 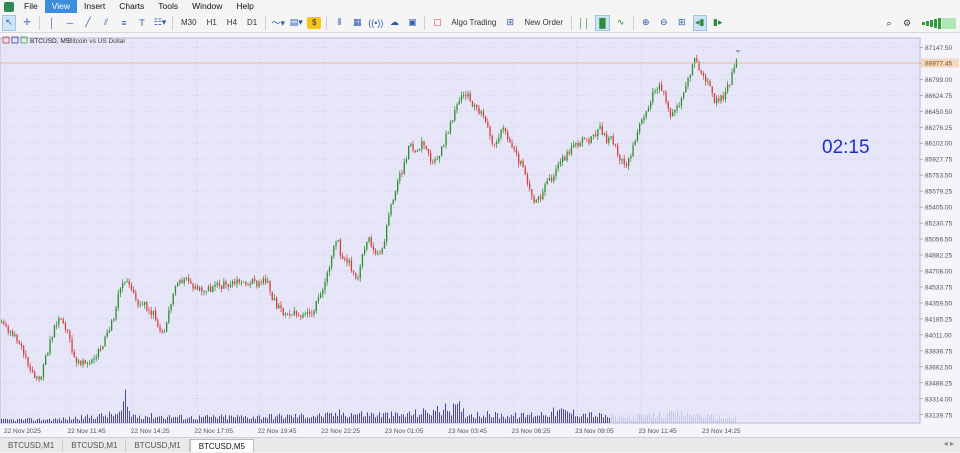 What do you see at coordinates (664, 23) in the screenshot?
I see `zoom-out-icon: ⊖` at bounding box center [664, 23].